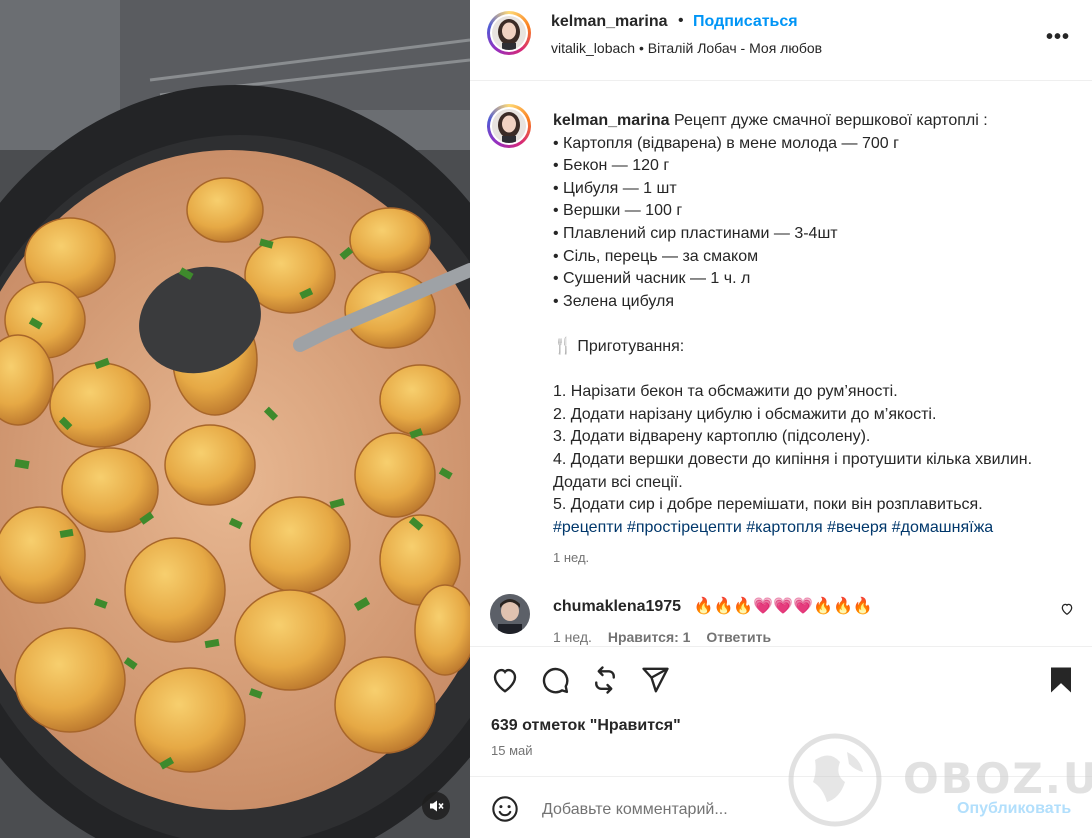 This screenshot has height=839, width=1092. I want to click on caption-line: 🍴 Приготування:, so click(619, 346).